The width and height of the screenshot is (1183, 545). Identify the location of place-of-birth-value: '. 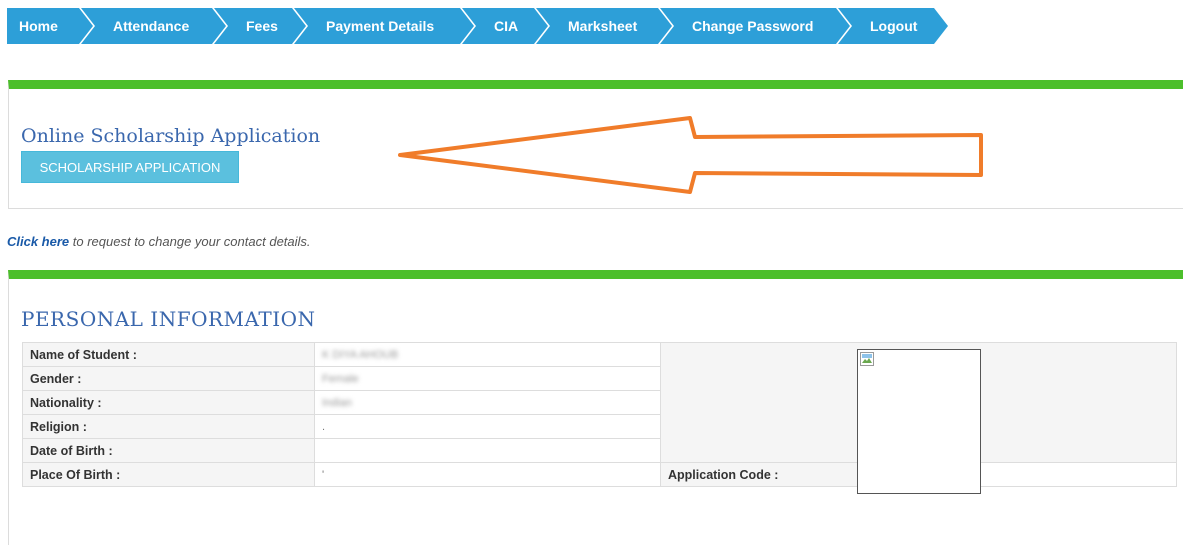
(323, 474).